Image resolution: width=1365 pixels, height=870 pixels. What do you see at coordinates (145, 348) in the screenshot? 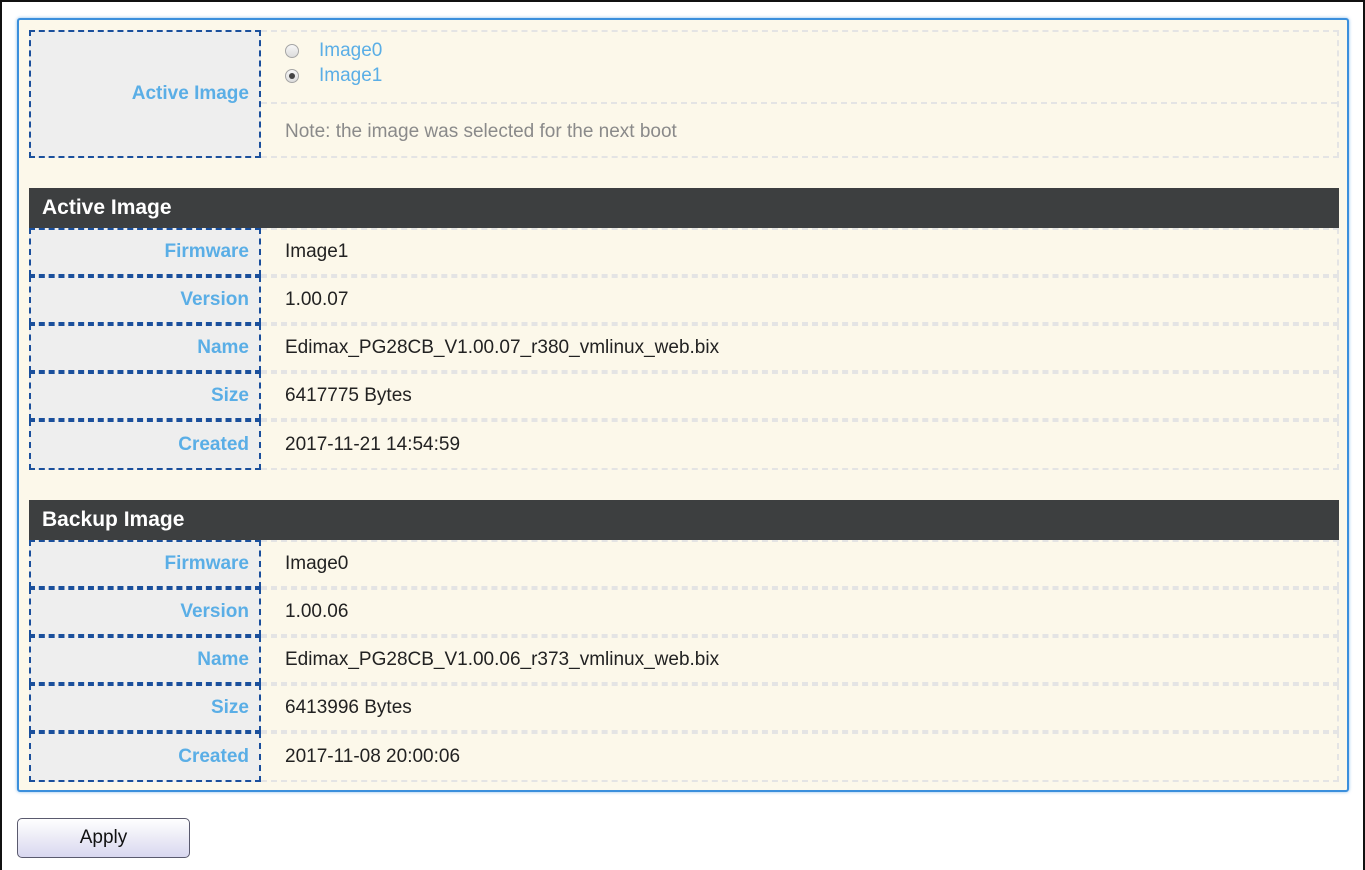
I see `active-name-label: Name` at bounding box center [145, 348].